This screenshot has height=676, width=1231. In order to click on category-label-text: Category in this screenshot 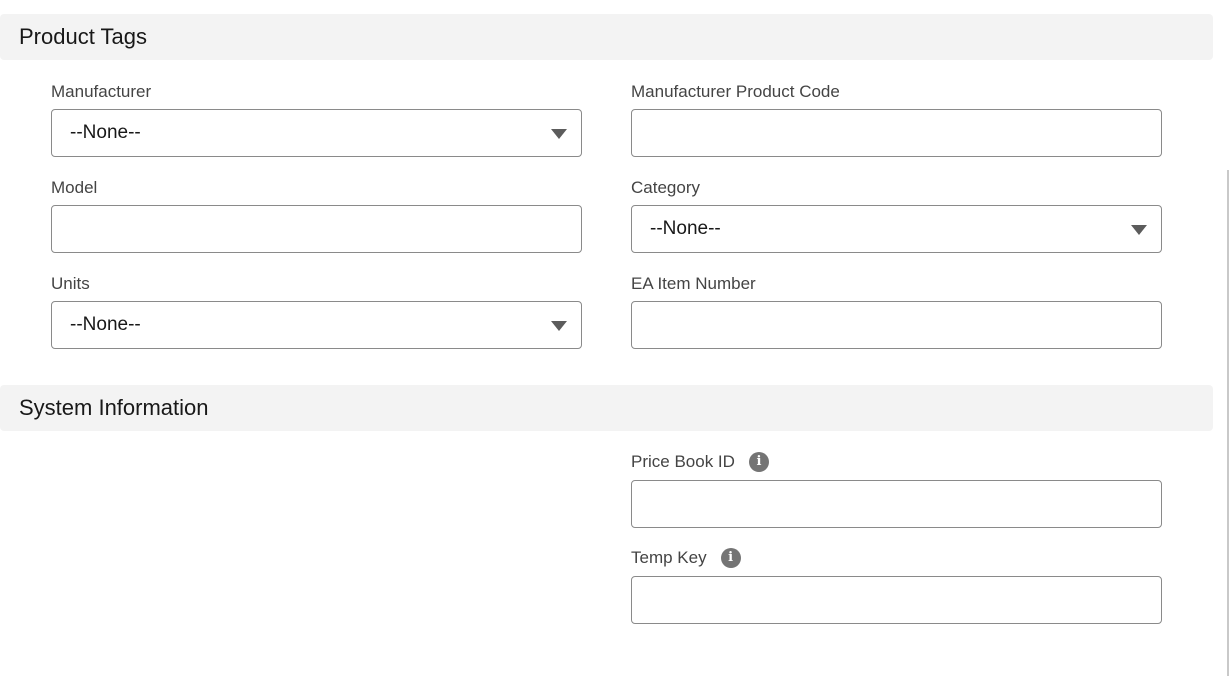, I will do `click(665, 187)`.